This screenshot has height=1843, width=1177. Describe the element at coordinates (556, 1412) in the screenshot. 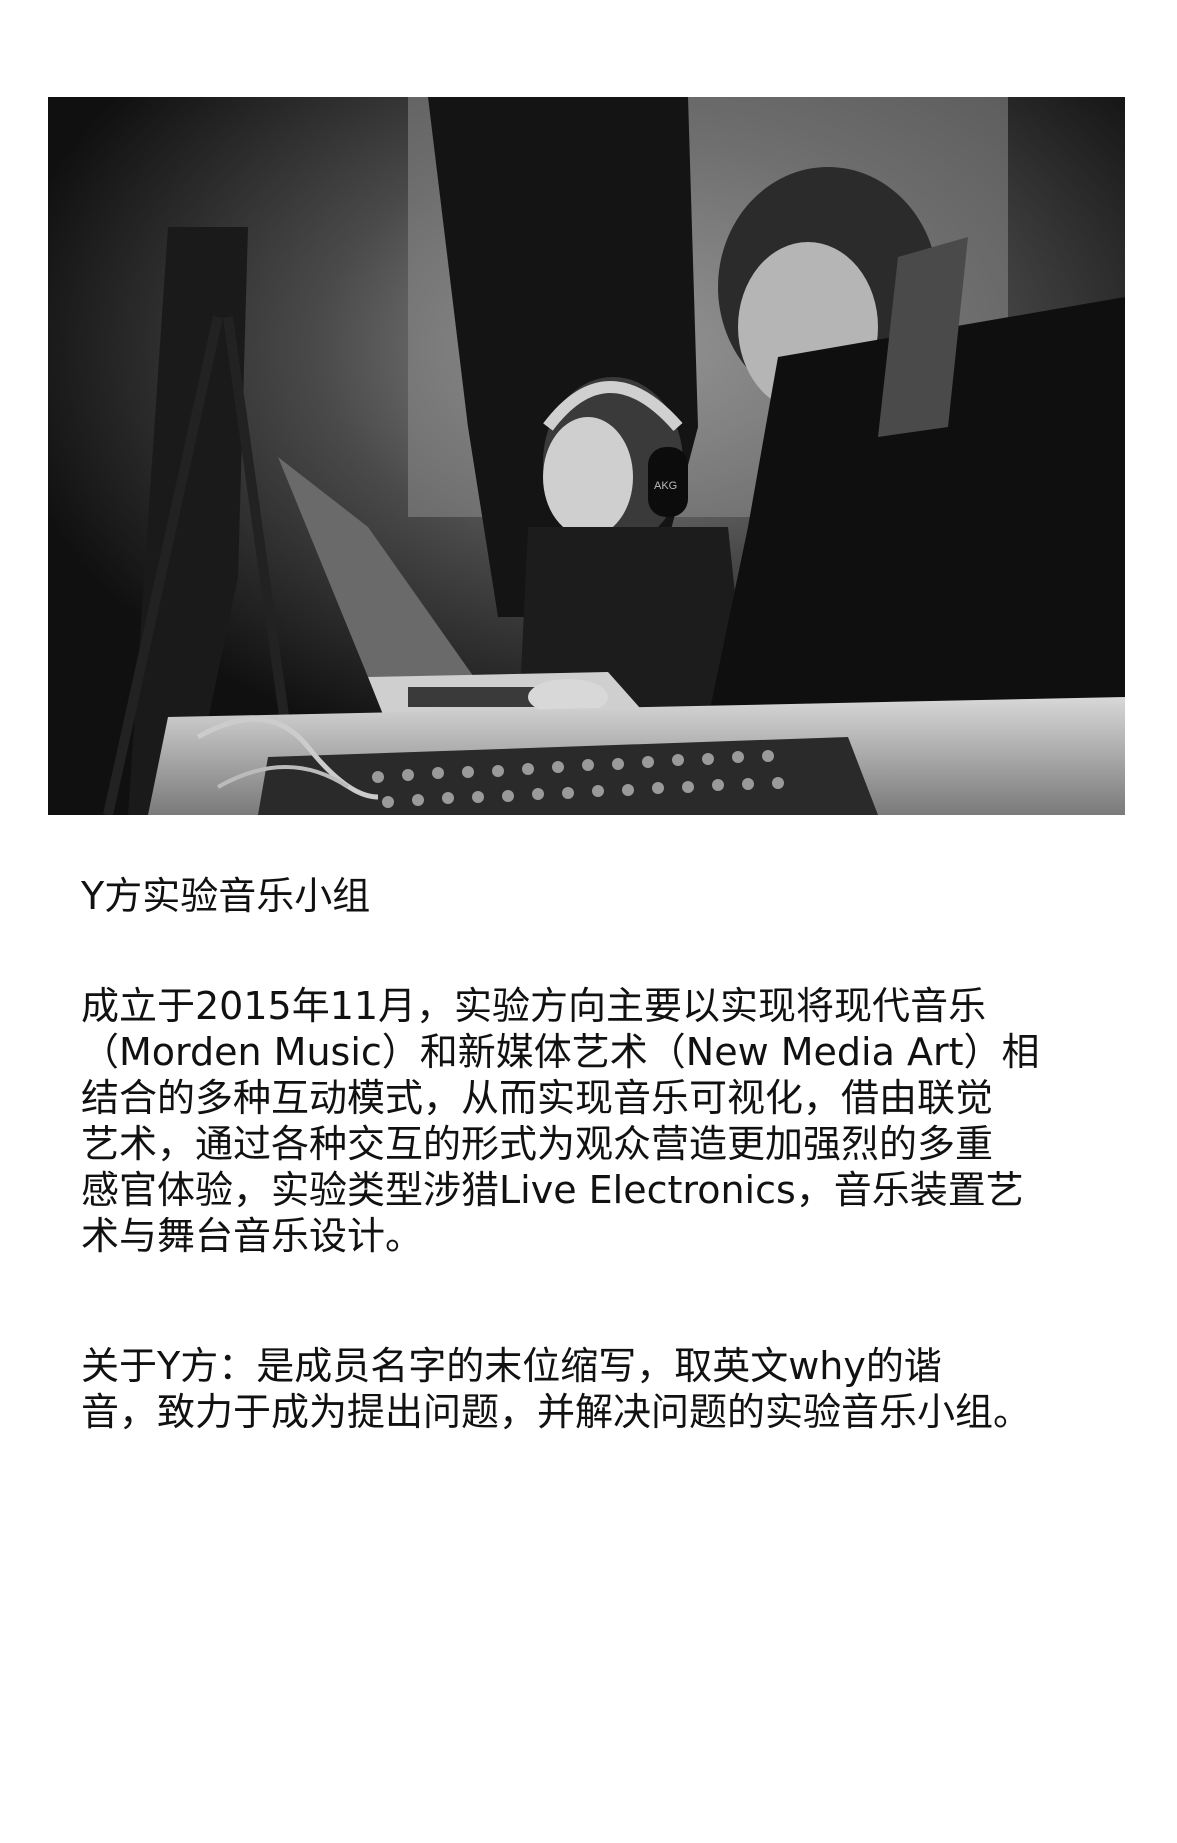

I see `about-line: 音，致力于成为提出问题，并解决问题的实验音乐小组。` at that location.